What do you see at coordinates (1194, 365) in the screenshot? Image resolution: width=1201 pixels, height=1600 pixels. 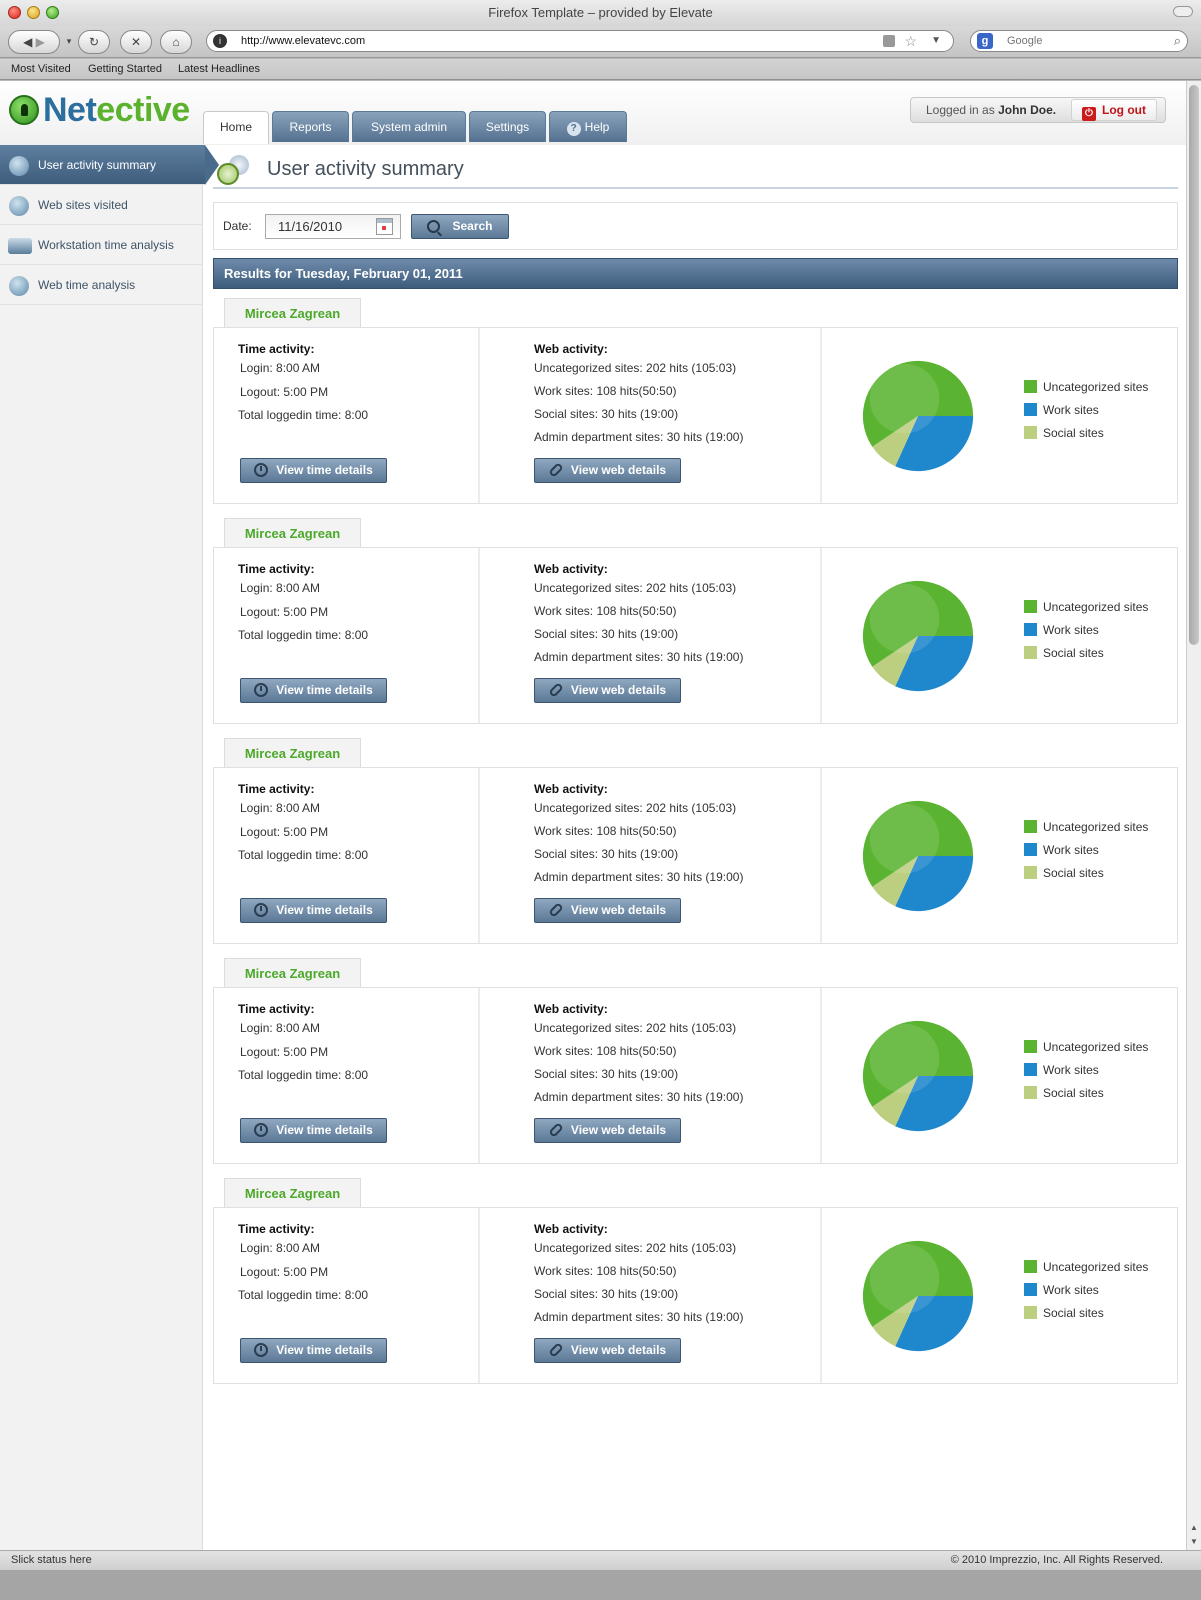 I see `scrollbar-thumb` at bounding box center [1194, 365].